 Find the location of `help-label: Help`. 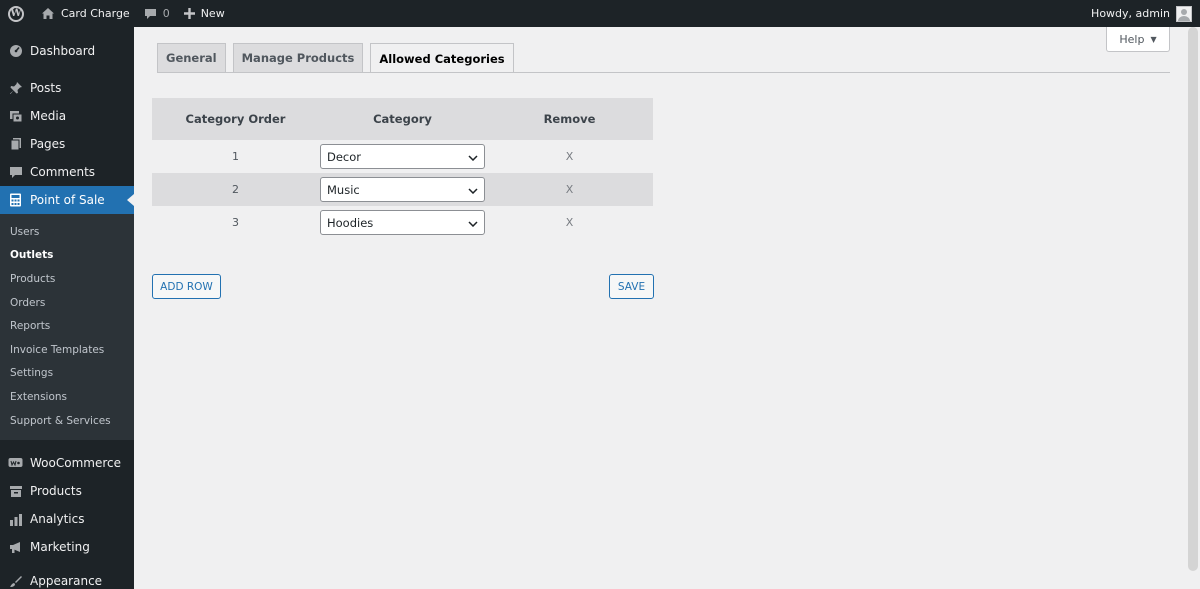

help-label: Help is located at coordinates (1132, 39).